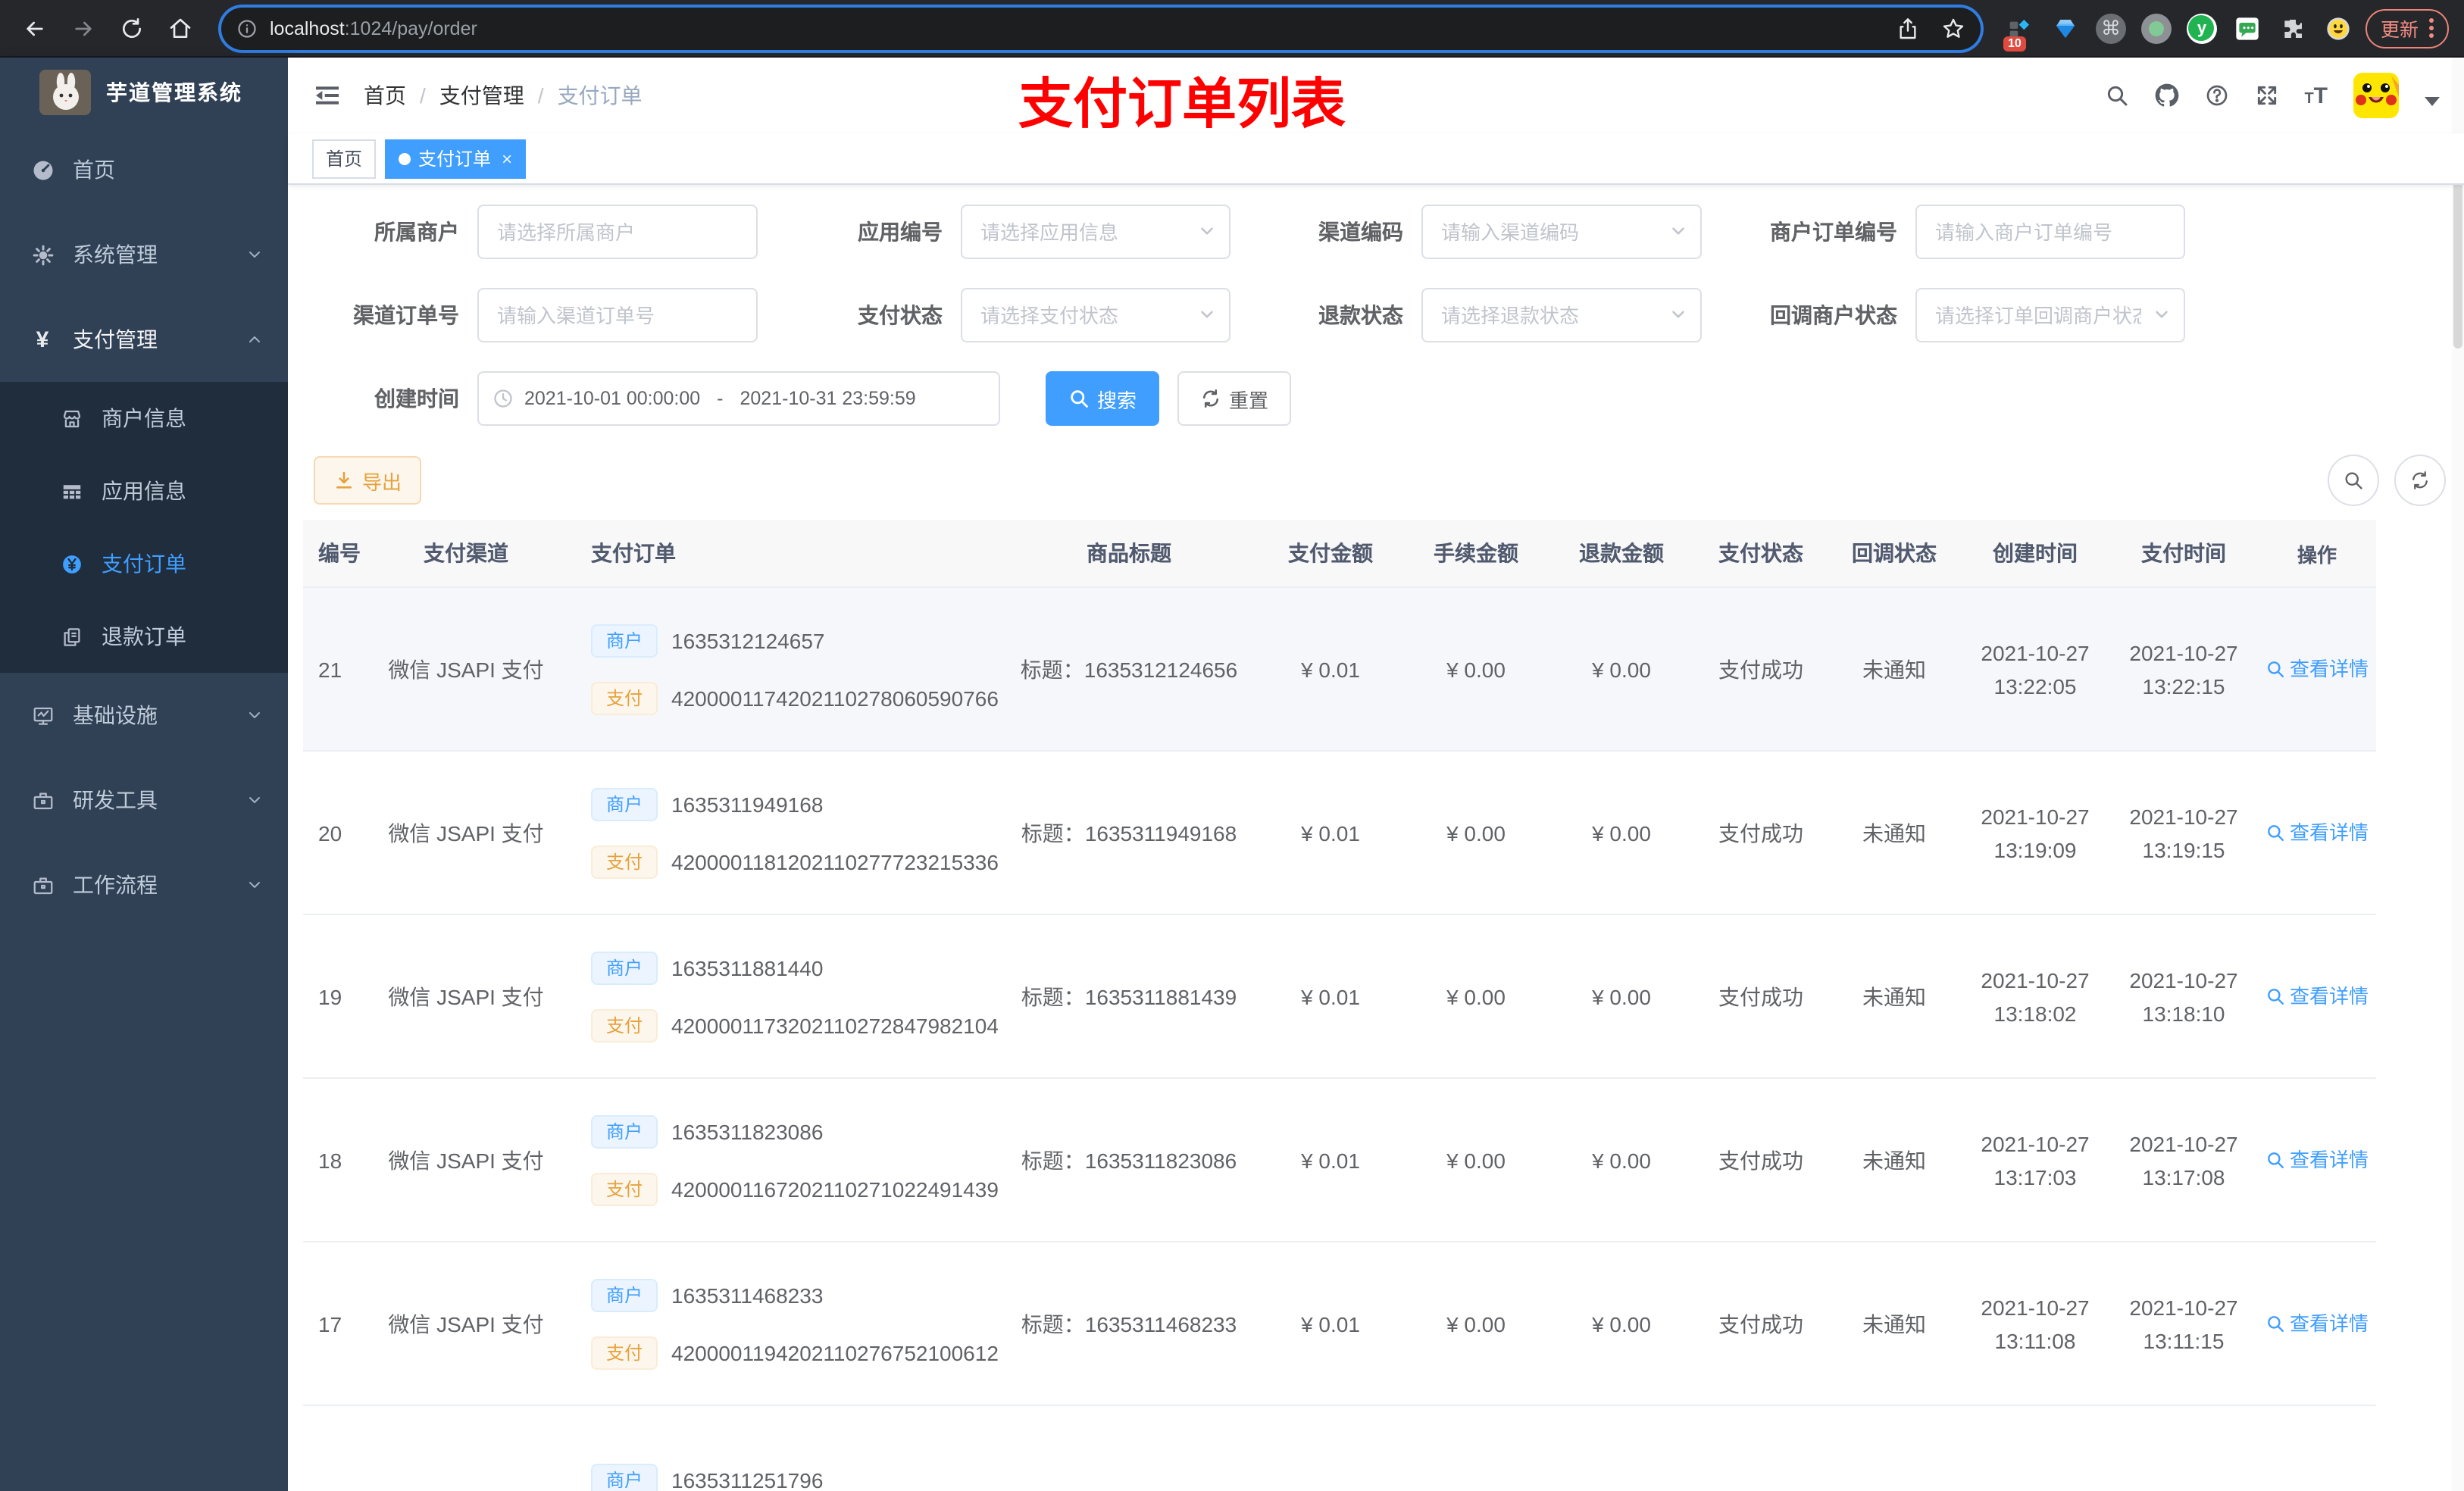 This screenshot has height=1491, width=2464. I want to click on extension-chat-icon, so click(2247, 28).